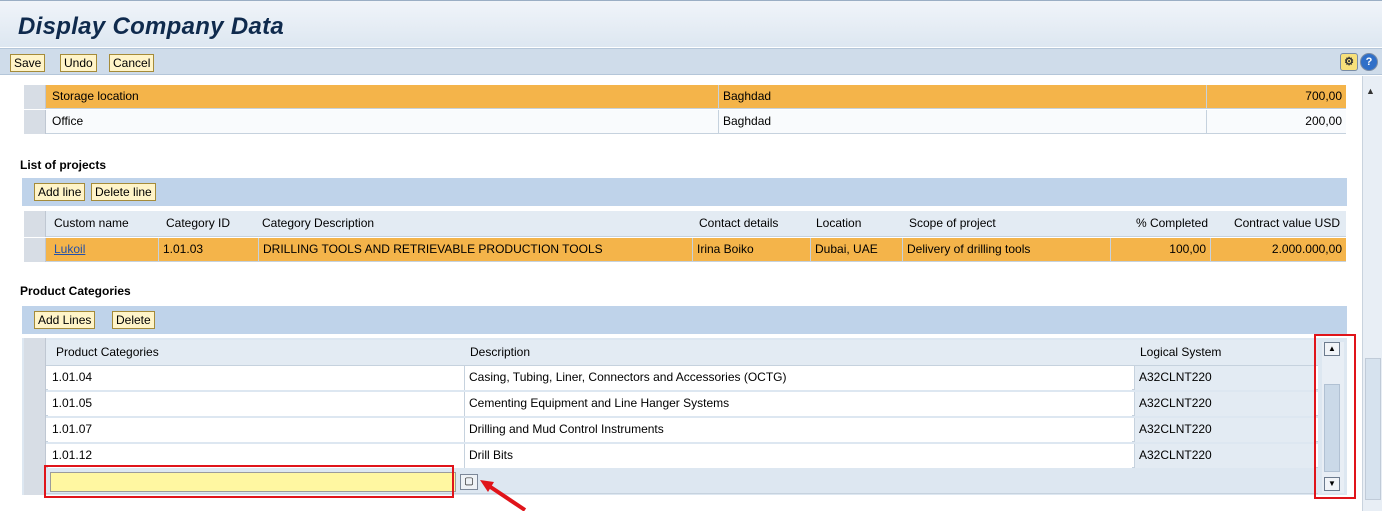 This screenshot has height=511, width=1382. I want to click on page-scrollbar: ▲, so click(1372, 293).